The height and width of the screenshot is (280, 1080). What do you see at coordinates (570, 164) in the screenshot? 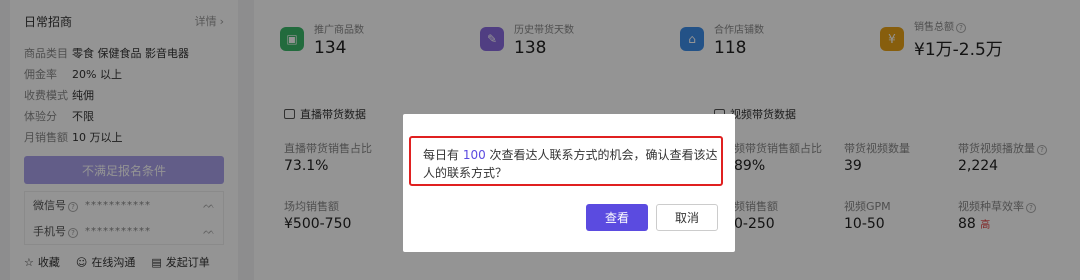
I see `dialog-message: 每日有 100 次查看达人联系方式的机会，确认查看该达人的联系方式？` at bounding box center [570, 164].